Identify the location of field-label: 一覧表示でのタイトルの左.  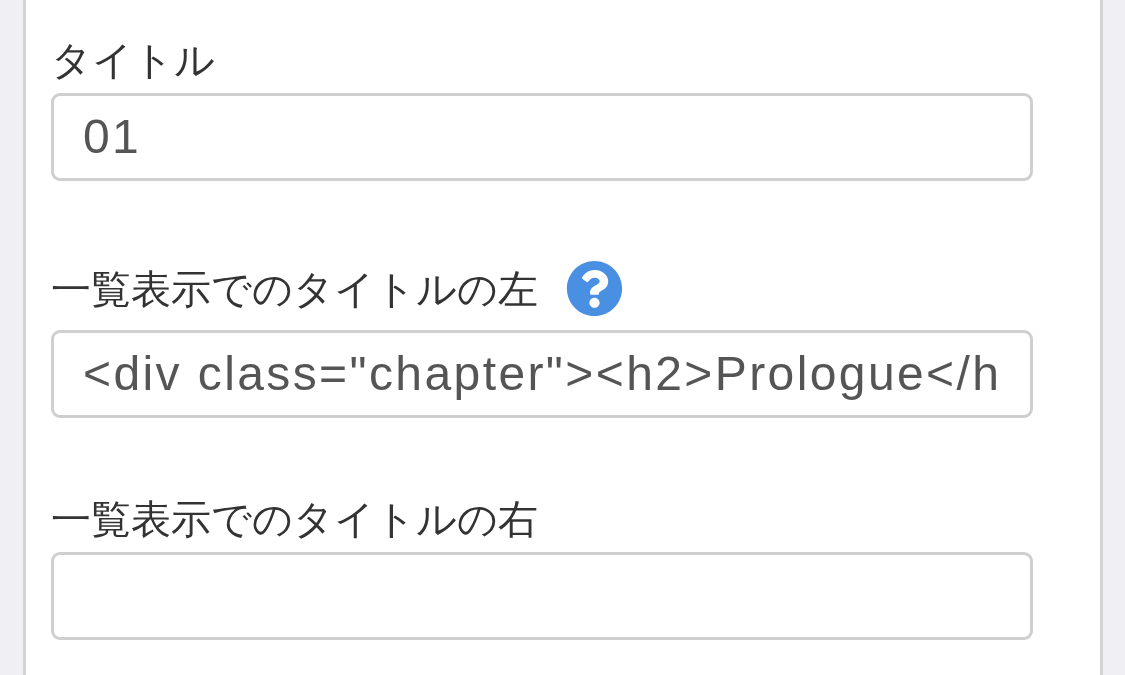
(294, 288).